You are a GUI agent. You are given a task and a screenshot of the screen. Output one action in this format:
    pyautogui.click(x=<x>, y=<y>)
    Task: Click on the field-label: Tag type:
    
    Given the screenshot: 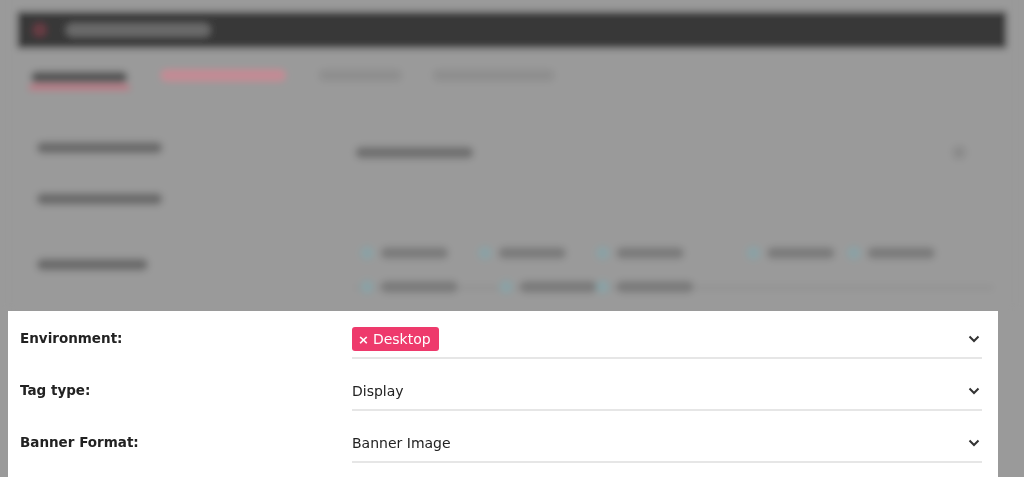 What is the action you would take?
    pyautogui.click(x=56, y=390)
    